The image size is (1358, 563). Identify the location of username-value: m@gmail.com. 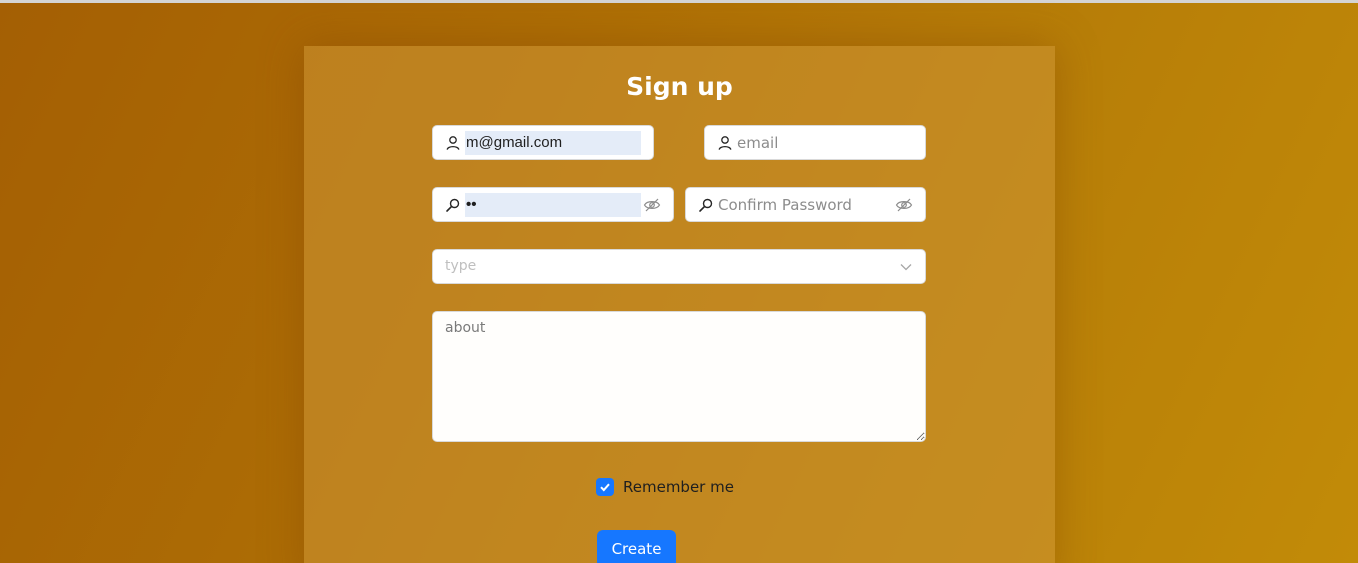
(553, 143).